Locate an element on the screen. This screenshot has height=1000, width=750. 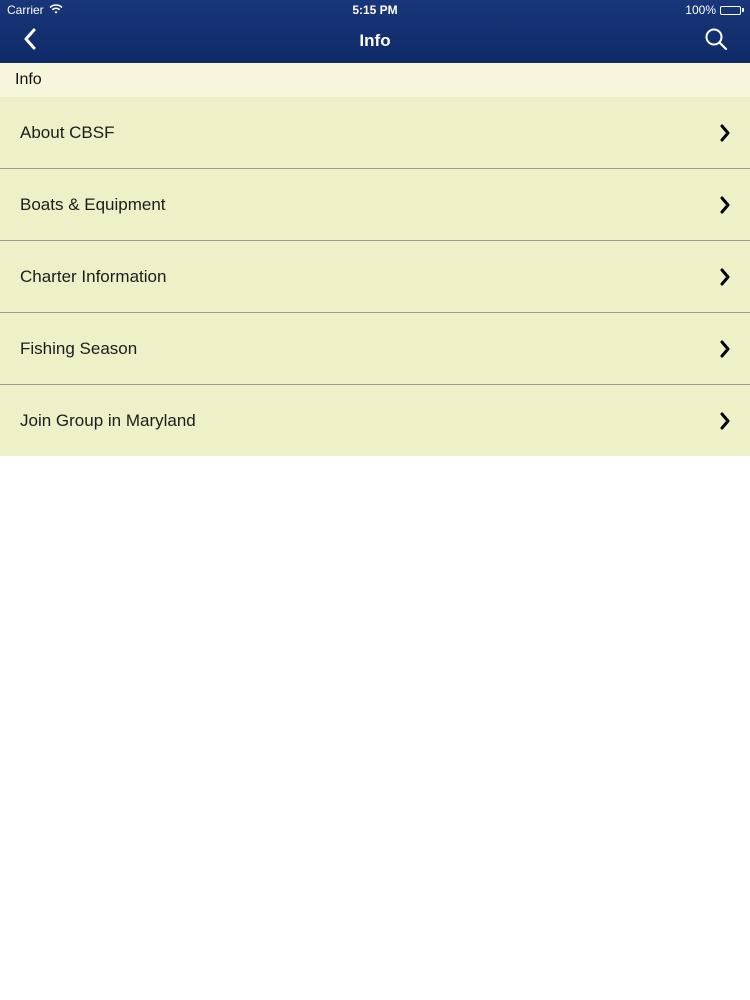
top-bar: Carrier 5:15 PM 100% Info is located at coordinates (375, 31).